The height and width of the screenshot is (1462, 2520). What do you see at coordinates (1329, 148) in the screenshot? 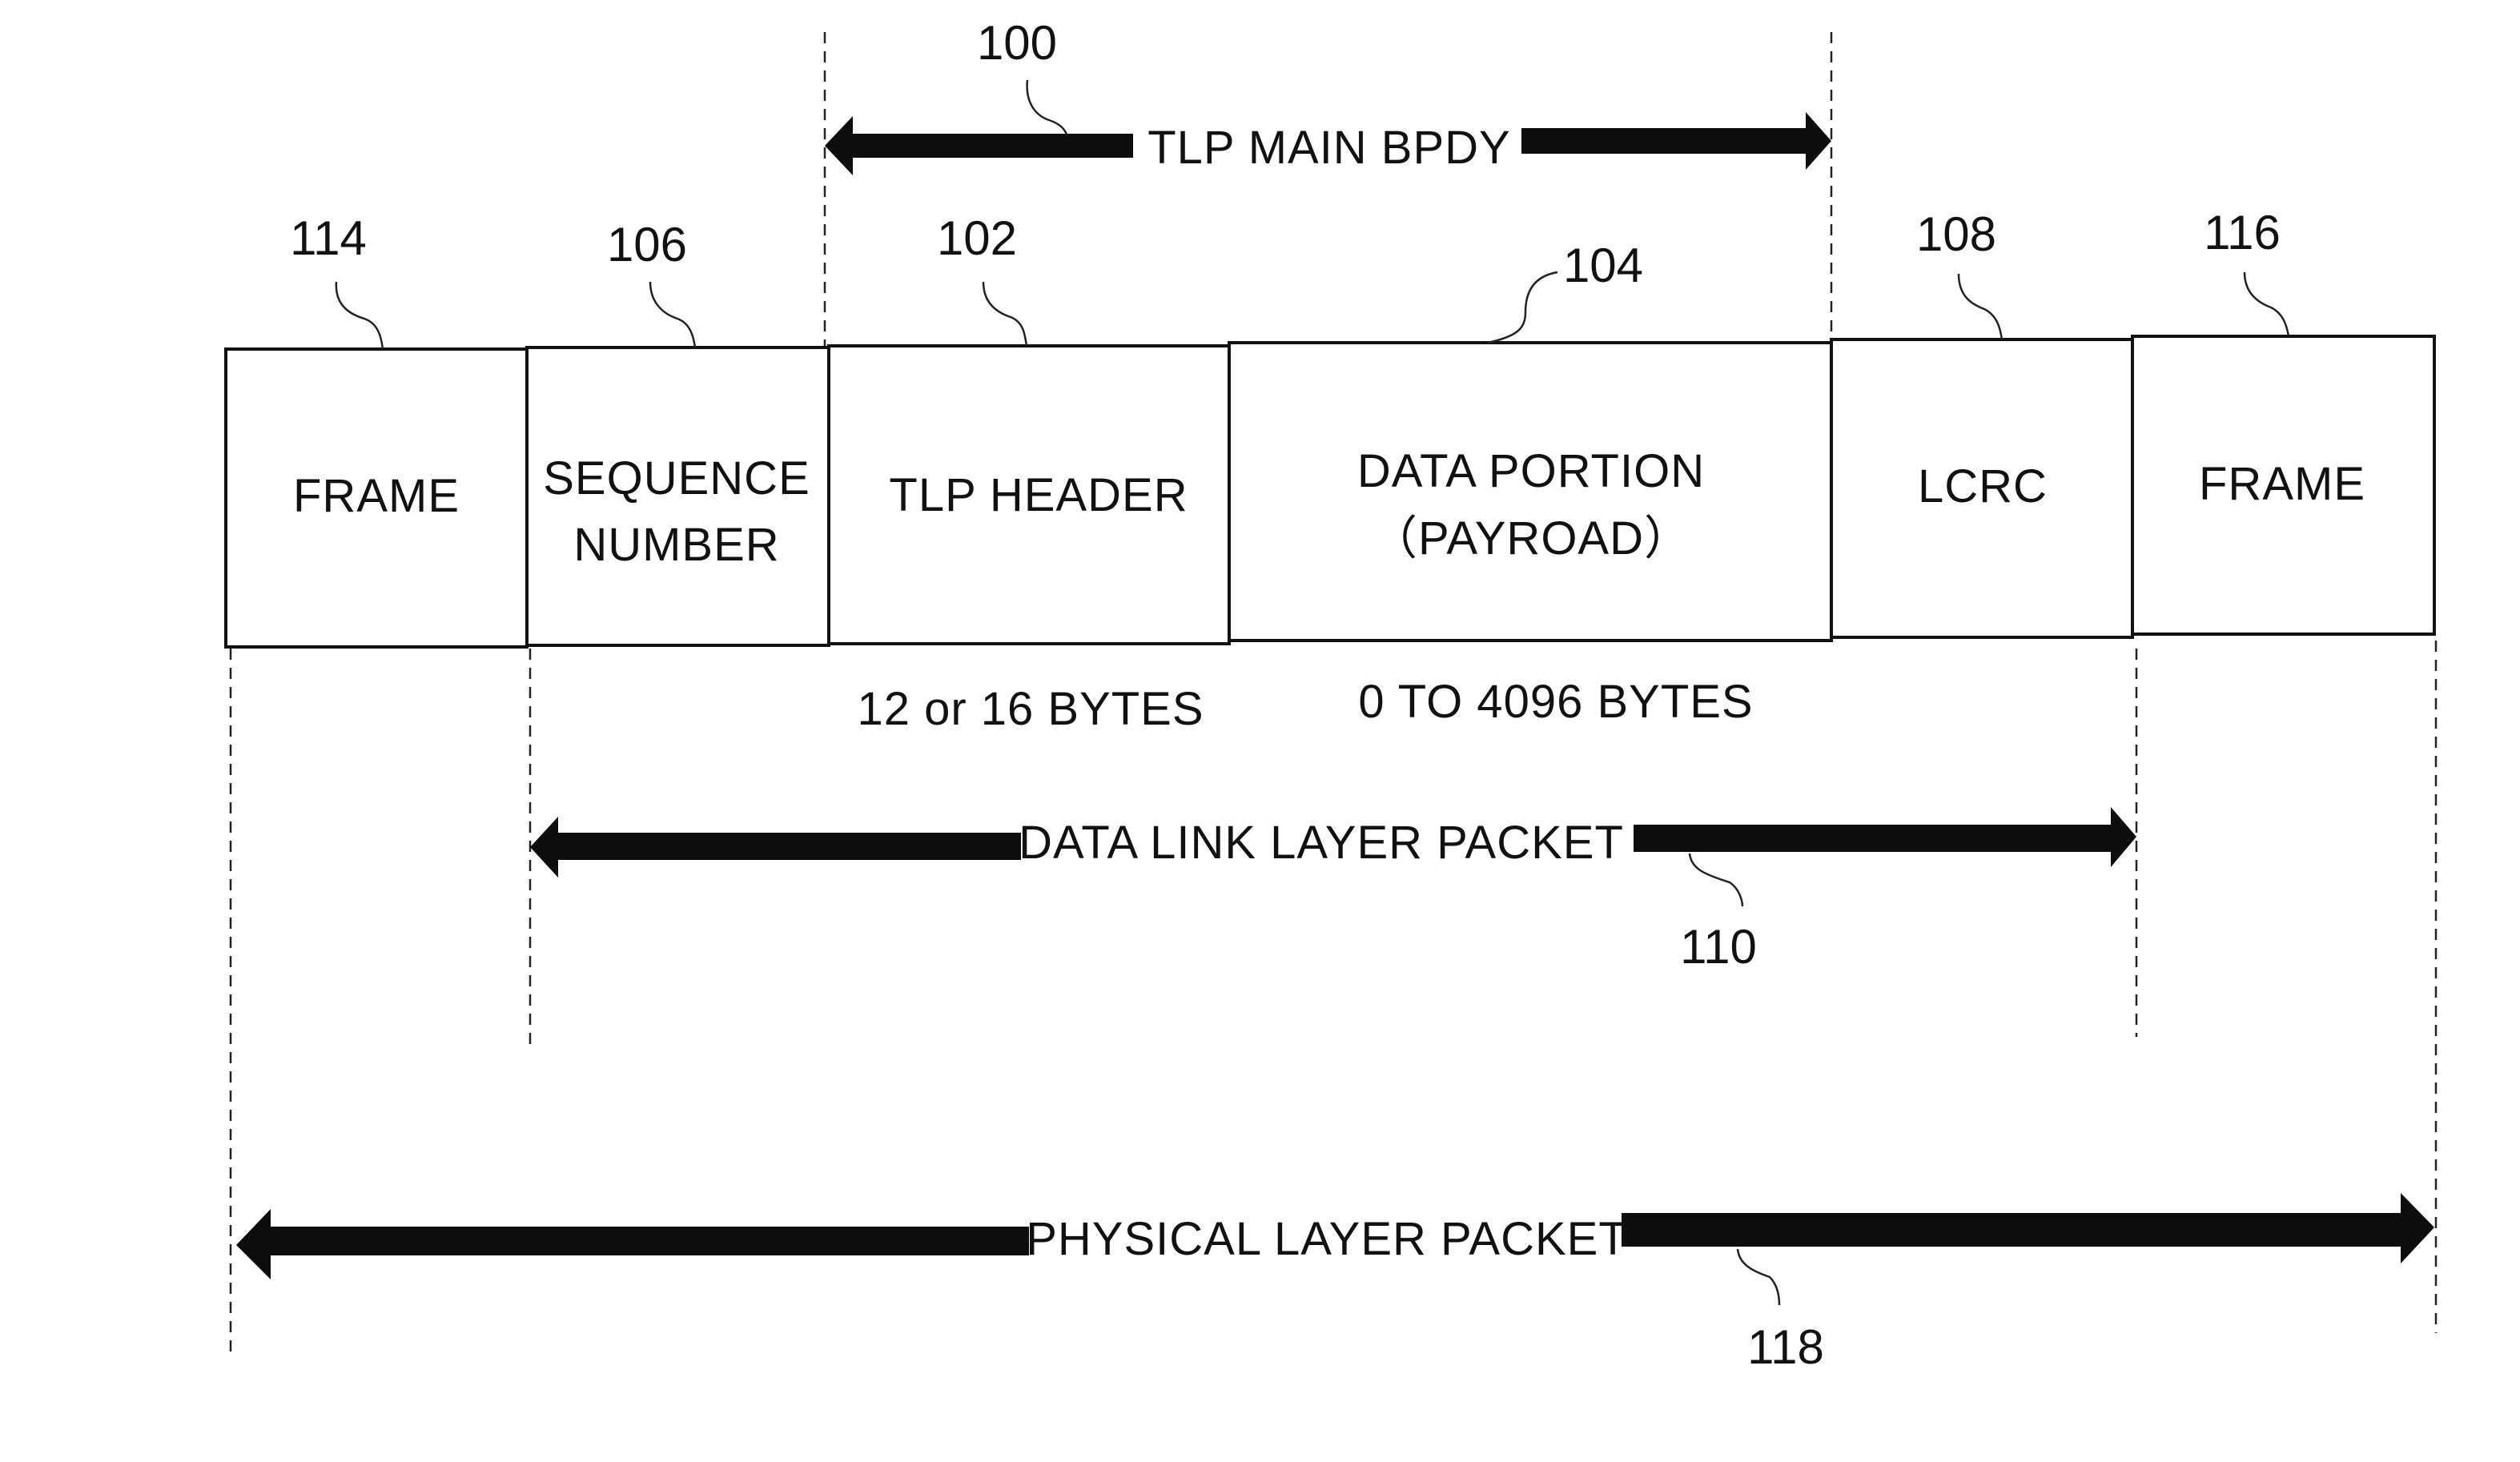
I see `tlp-main-body-label: TLP MAIN BPDY` at bounding box center [1329, 148].